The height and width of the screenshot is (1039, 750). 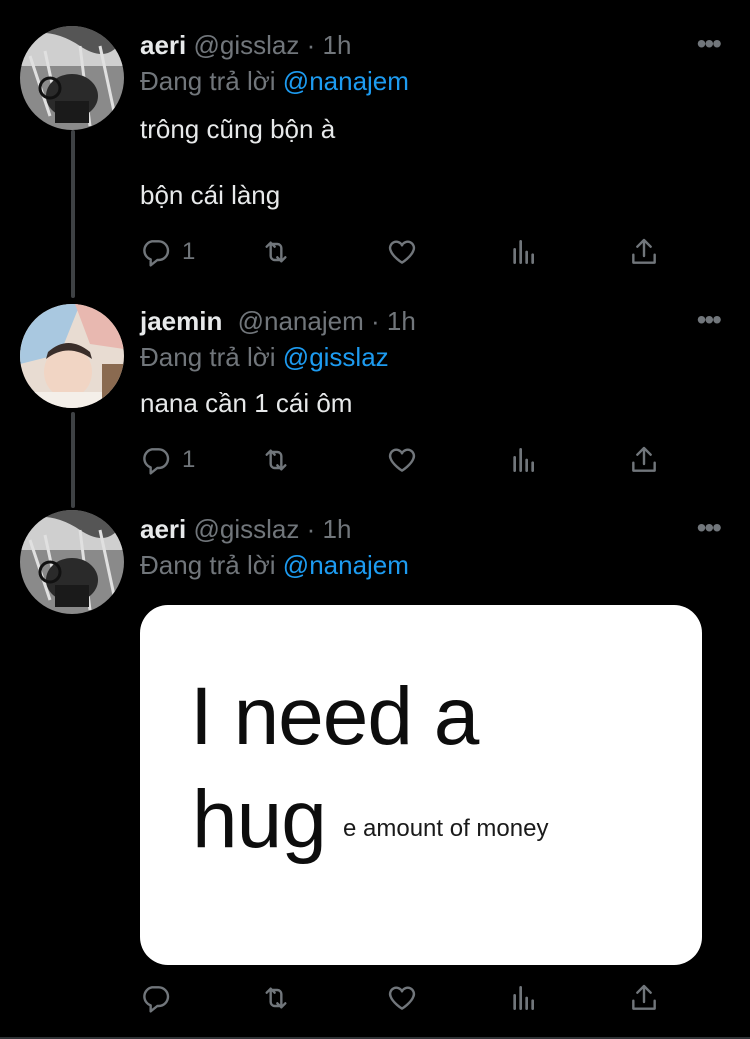 I want to click on media-text-small: e amount of money, so click(x=446, y=828).